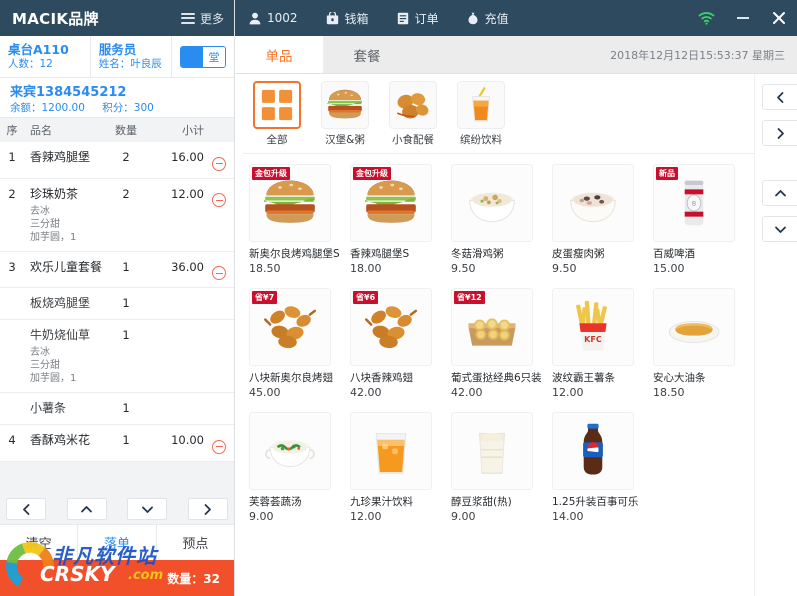 The image size is (797, 596). What do you see at coordinates (45, 365) in the screenshot?
I see `order-item-option: 三分甜` at bounding box center [45, 365].